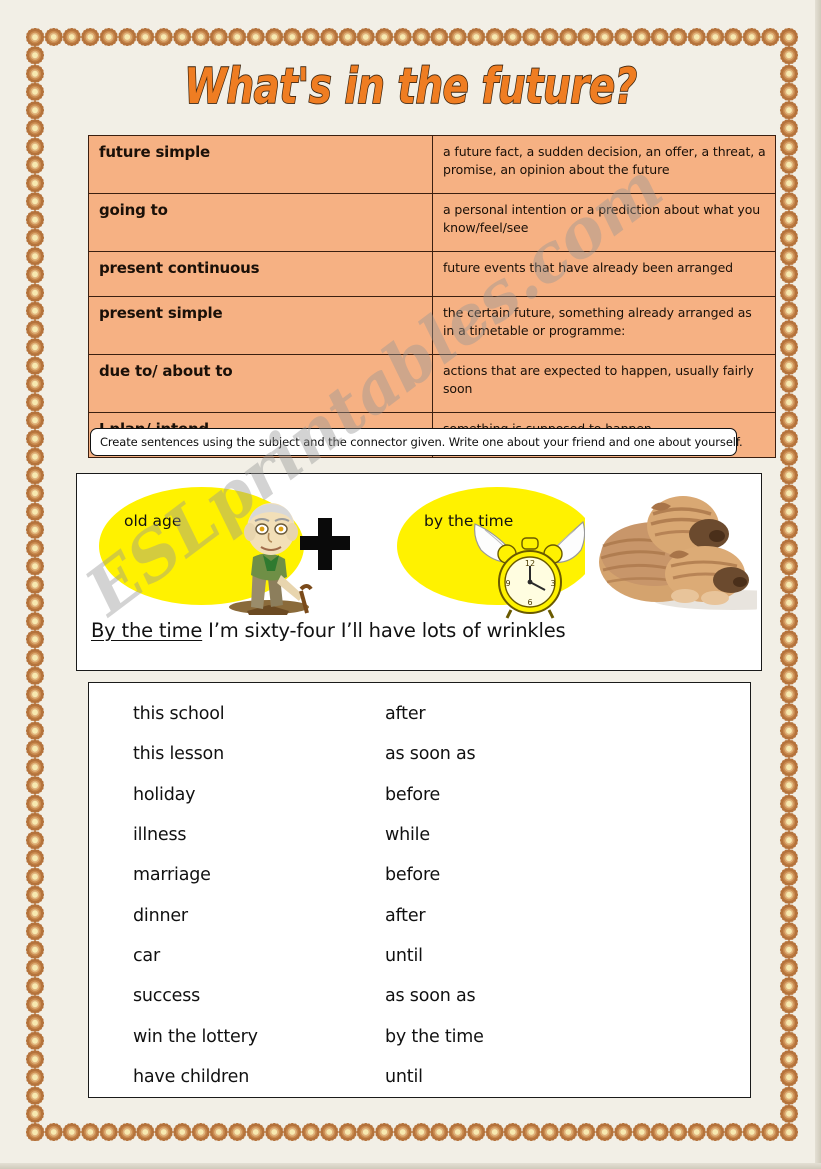 This screenshot has height=1169, width=821. Describe the element at coordinates (195, 1036) in the screenshot. I see `wordlist-subject: win the lottery` at that location.